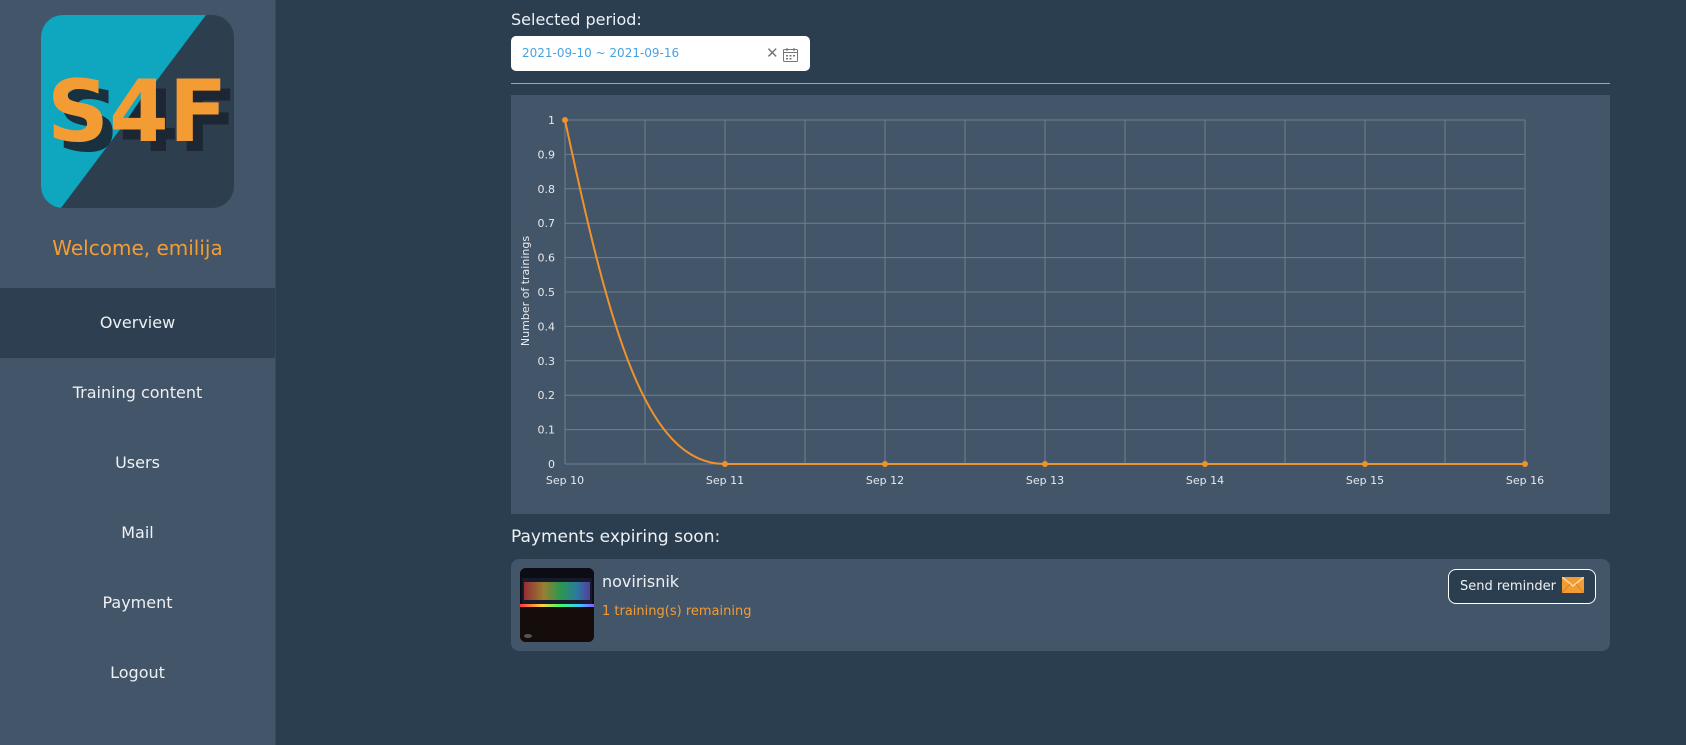  What do you see at coordinates (137, 673) in the screenshot?
I see `sidebar-item-logout: Logout` at bounding box center [137, 673].